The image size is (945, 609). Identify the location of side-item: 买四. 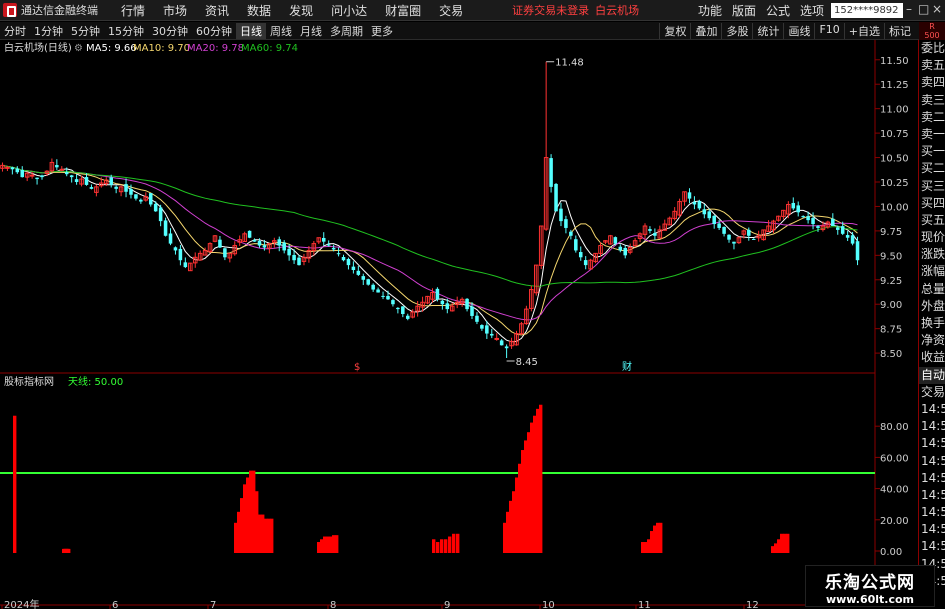
(932, 203).